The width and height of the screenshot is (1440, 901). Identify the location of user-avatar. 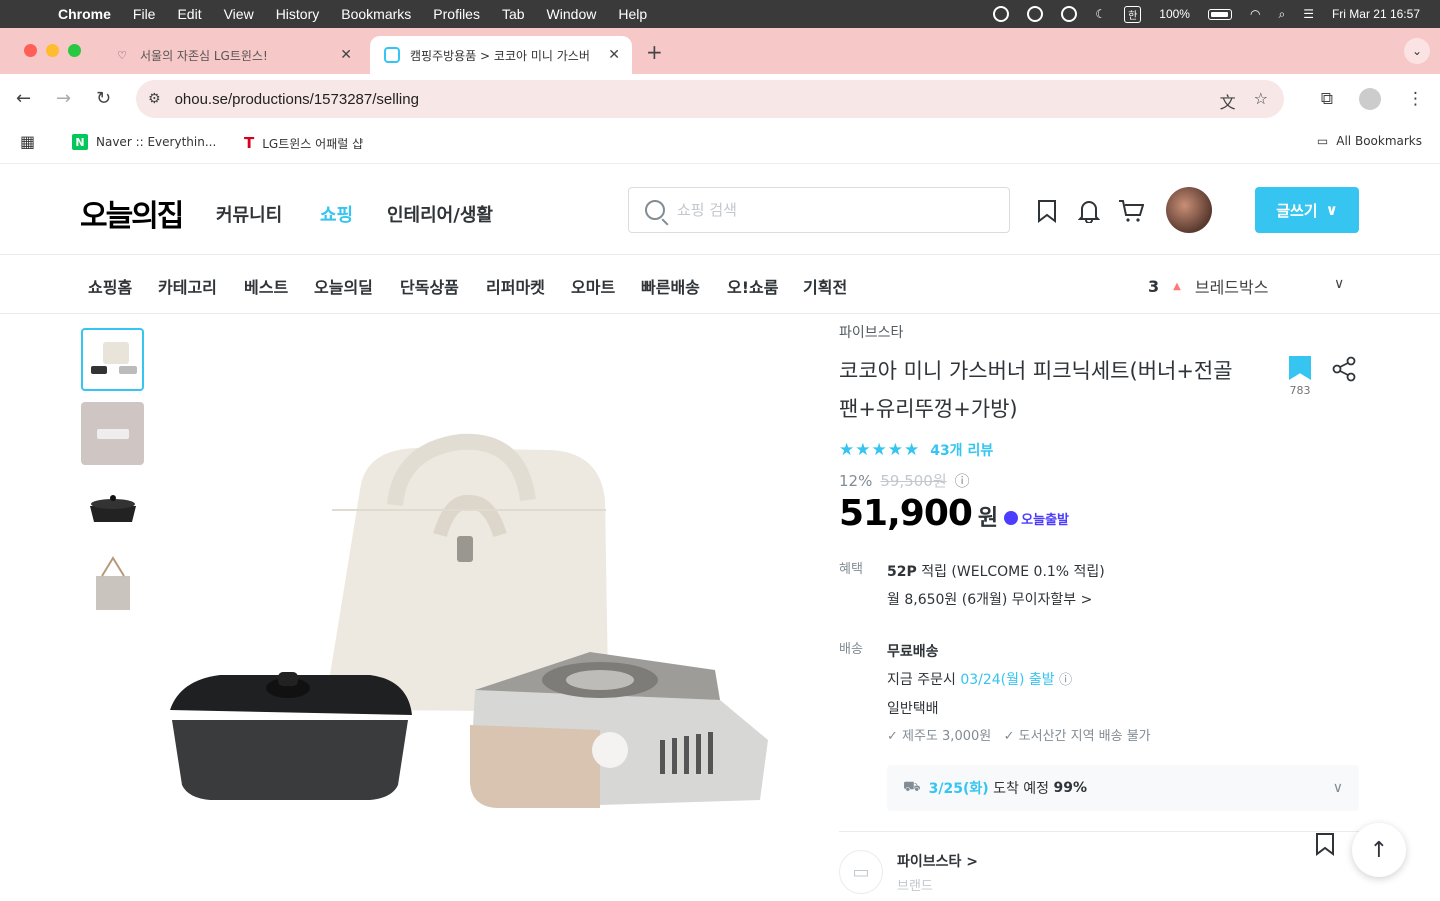
(1189, 210).